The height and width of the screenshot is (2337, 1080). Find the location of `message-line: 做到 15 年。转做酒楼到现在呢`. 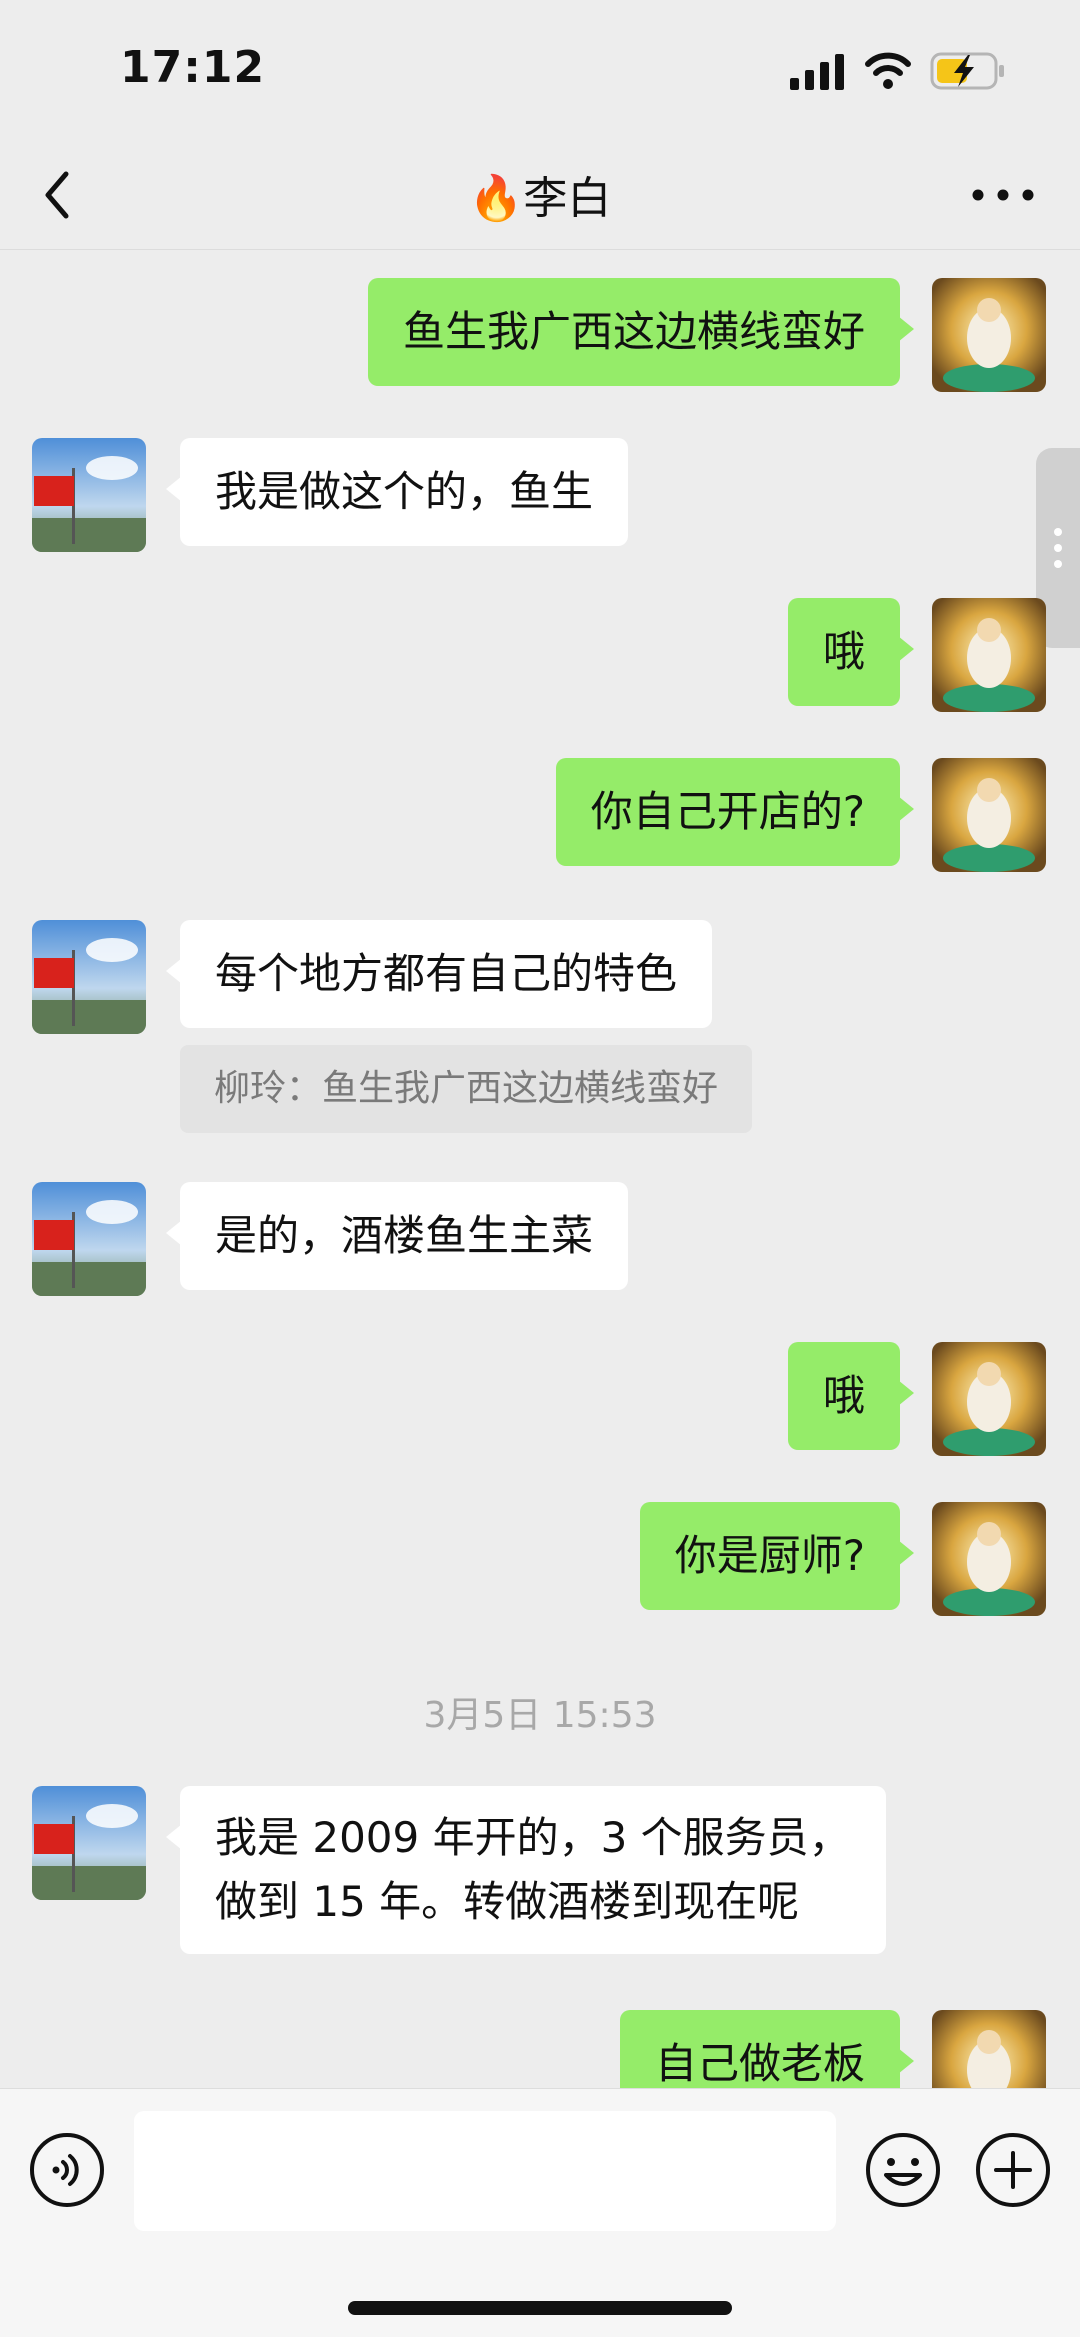

message-line: 做到 15 年。转做酒楼到现在呢 is located at coordinates (507, 1901).